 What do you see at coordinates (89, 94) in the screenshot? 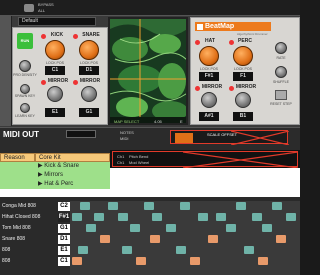
I see `snare-mirror-knob` at bounding box center [89, 94].